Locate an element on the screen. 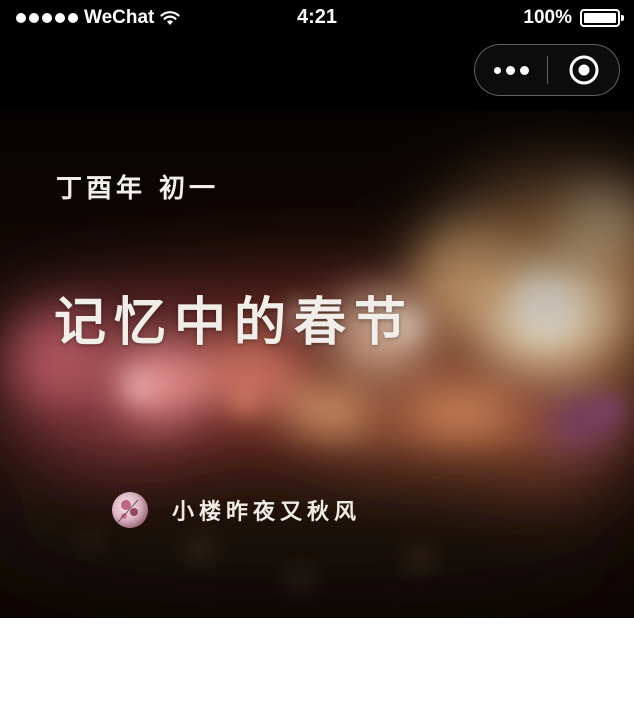 Image resolution: width=634 pixels, height=708 pixels. author-name: 小楼昨夜又秋风 is located at coordinates (267, 512).